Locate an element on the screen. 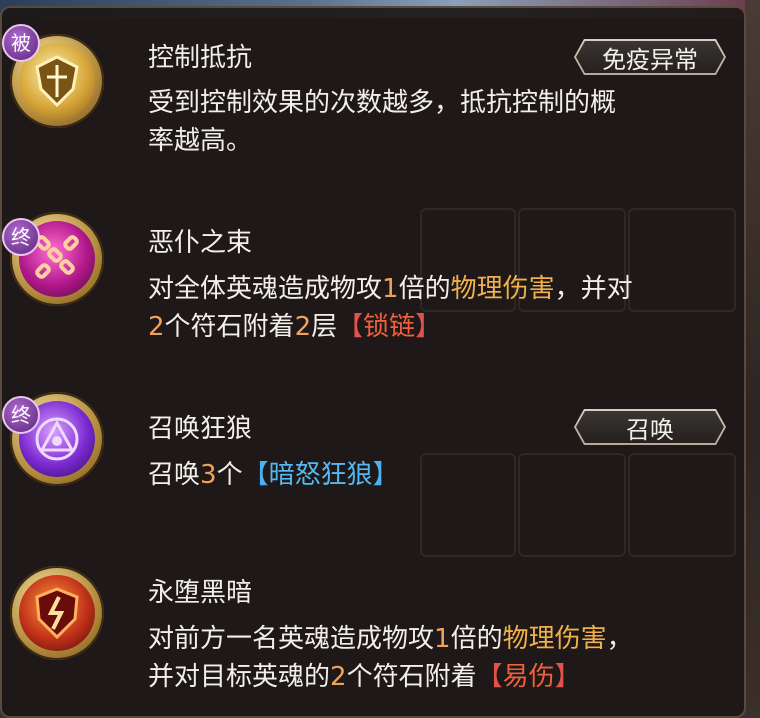 This screenshot has width=760, height=718. description-line: 并对目标英魂的2个符石附着【易伤】 is located at coordinates (364, 677).